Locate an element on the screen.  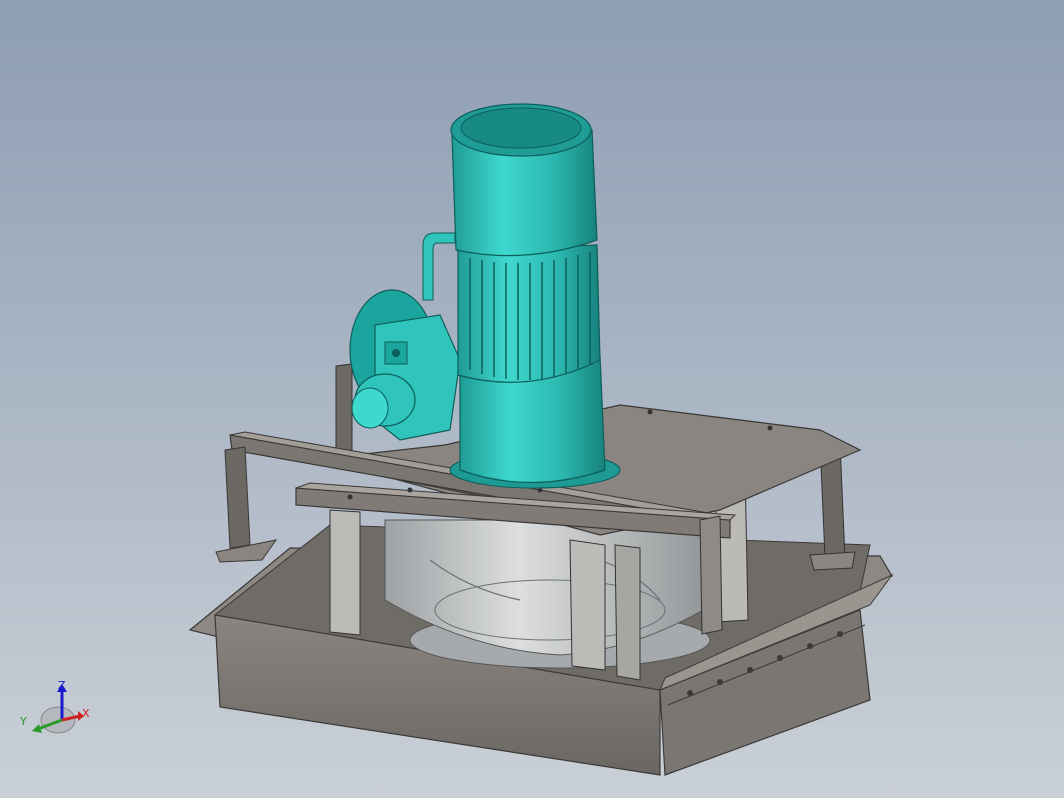
axis-triad: Z X Y is located at coordinates (59, 709).